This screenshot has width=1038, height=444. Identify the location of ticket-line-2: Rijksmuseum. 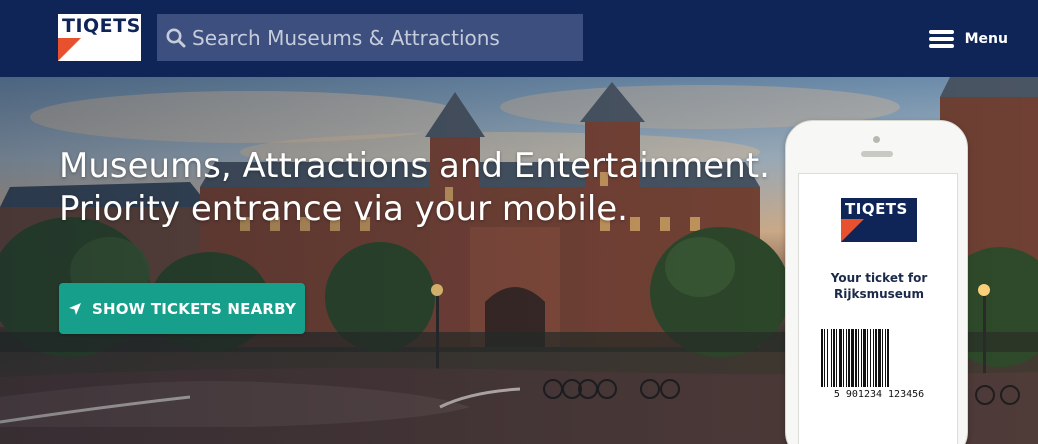
(879, 294).